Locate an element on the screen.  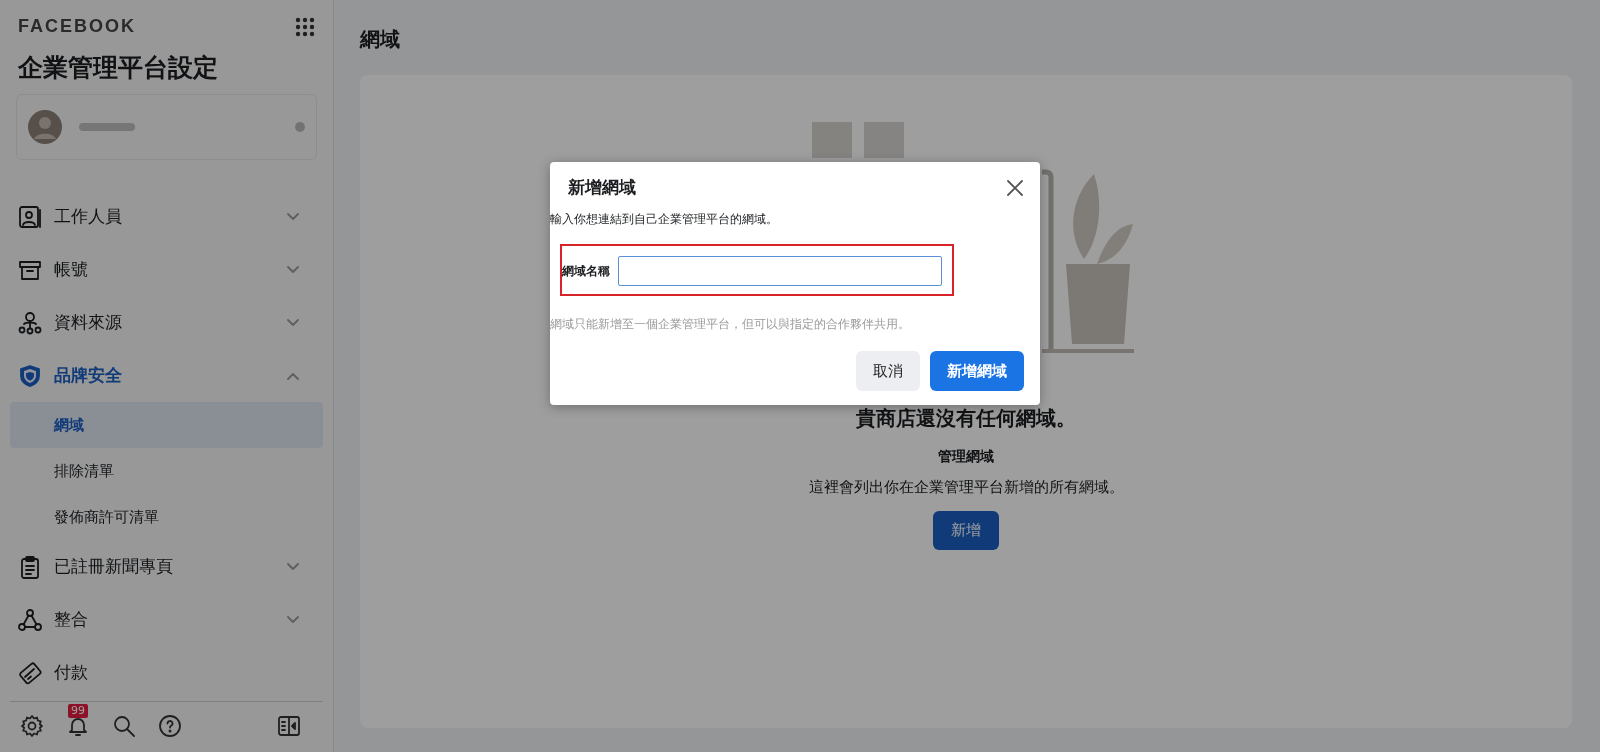
nav-item: 已註冊新聞專頁 is located at coordinates (166, 566).